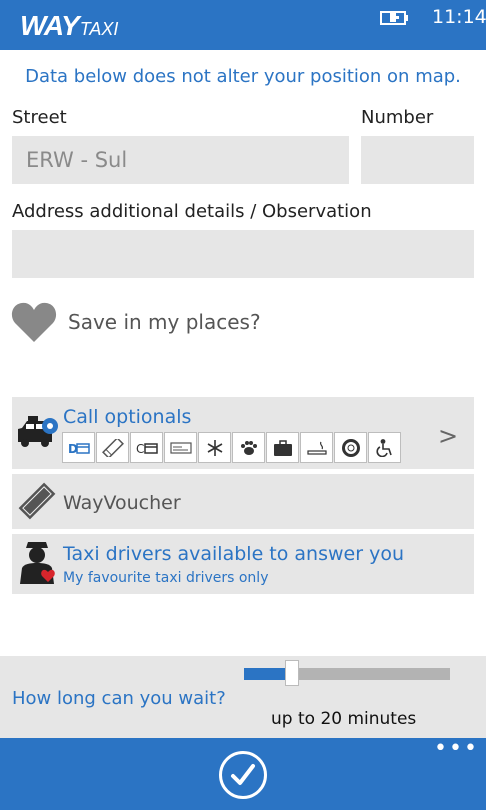 The height and width of the screenshot is (810, 486). What do you see at coordinates (34, 322) in the screenshot?
I see `heart-icon` at bounding box center [34, 322].